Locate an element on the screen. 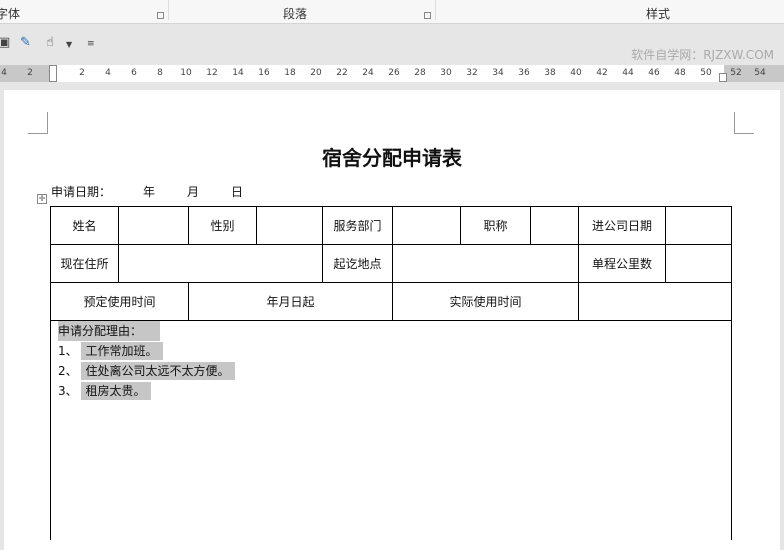 This screenshot has width=784, height=550. ruler-tick: 38 is located at coordinates (550, 73).